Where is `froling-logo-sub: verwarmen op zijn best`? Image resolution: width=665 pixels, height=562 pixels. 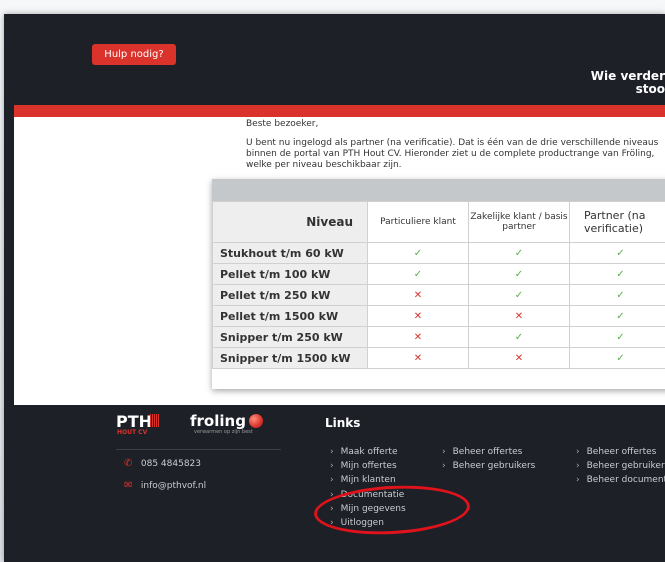 froling-logo-sub: verwarmen op zijn best is located at coordinates (223, 432).